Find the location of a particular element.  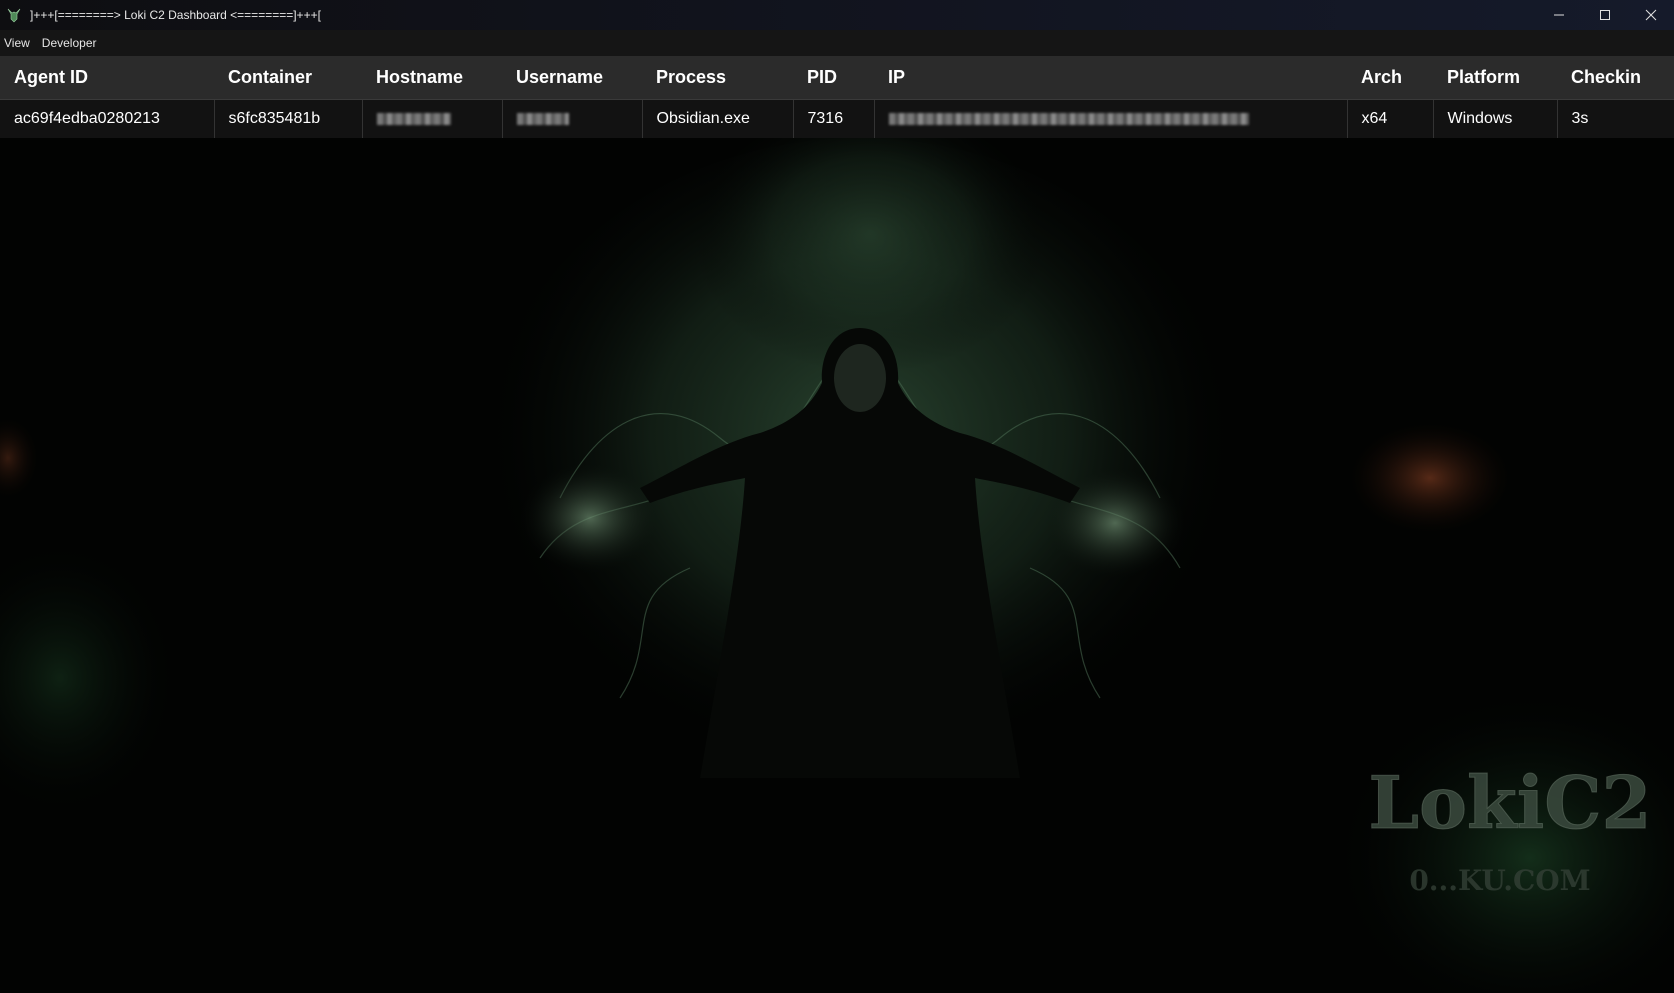

maximize-button is located at coordinates (1605, 15).